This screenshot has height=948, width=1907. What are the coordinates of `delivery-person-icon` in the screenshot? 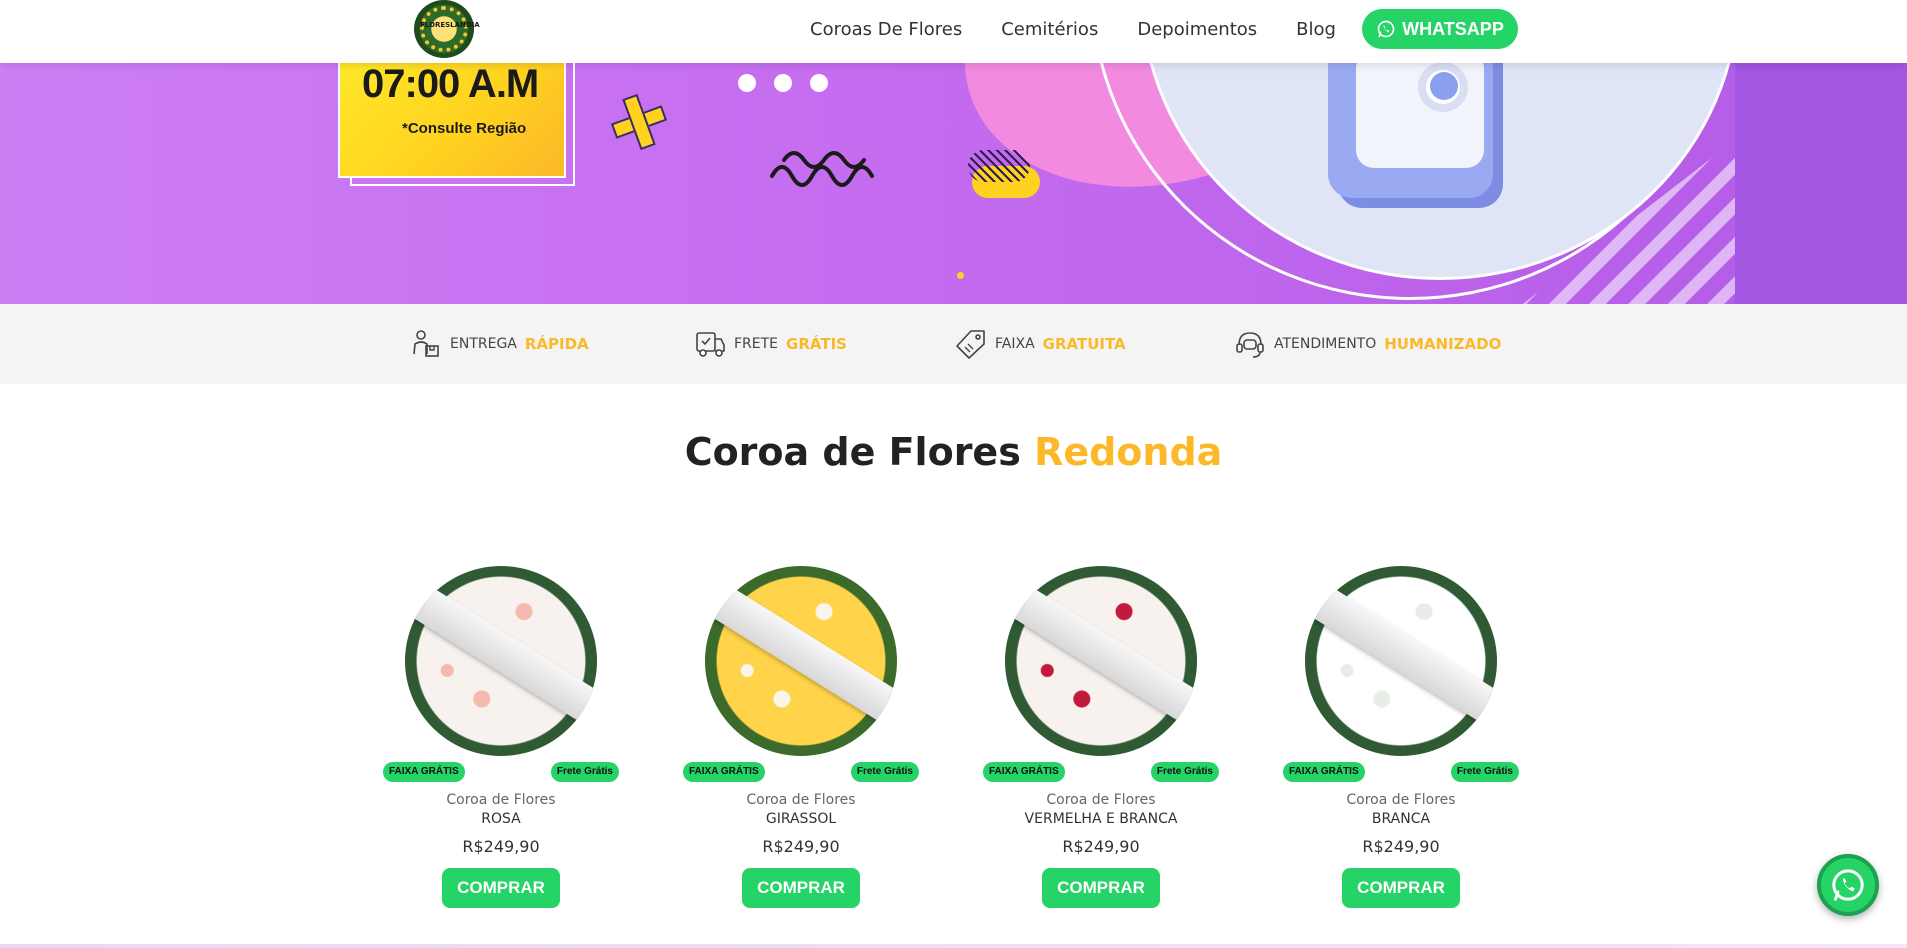 It's located at (426, 343).